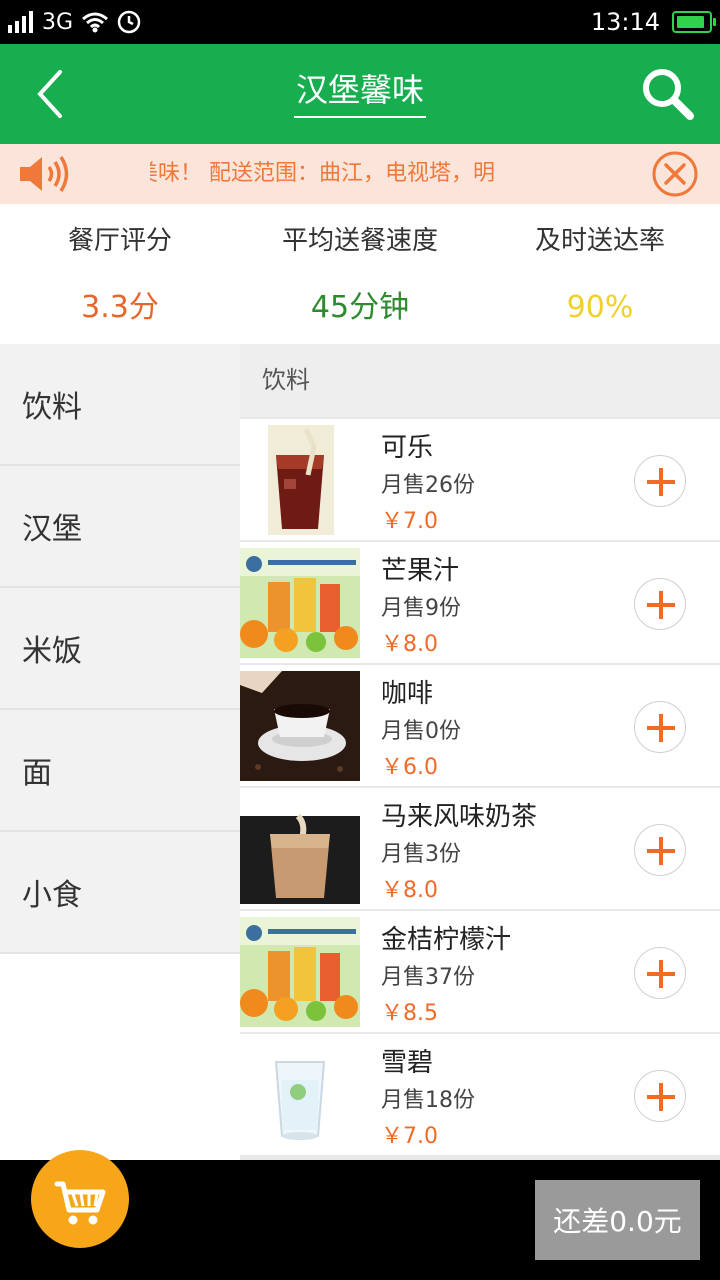 The image size is (720, 1280). I want to click on search-icon, so click(668, 94).